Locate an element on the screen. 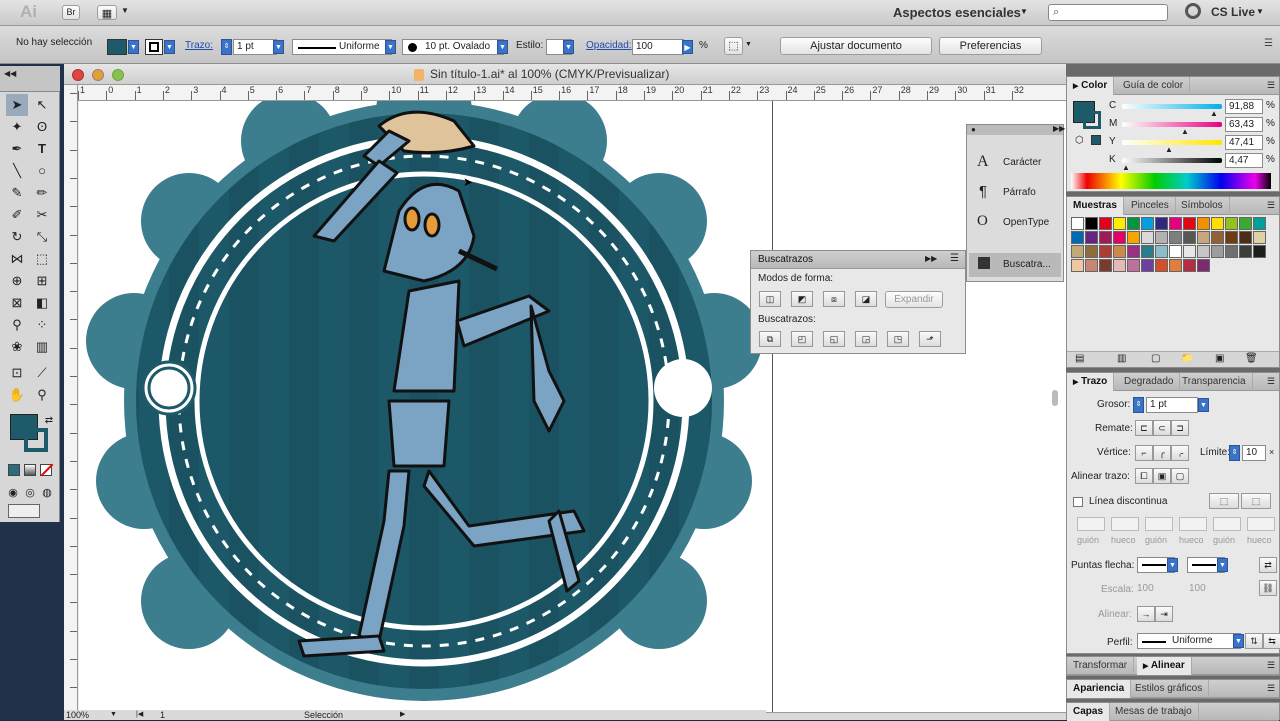  tab-artboards: Mesas de trabajo is located at coordinates (1154, 712).